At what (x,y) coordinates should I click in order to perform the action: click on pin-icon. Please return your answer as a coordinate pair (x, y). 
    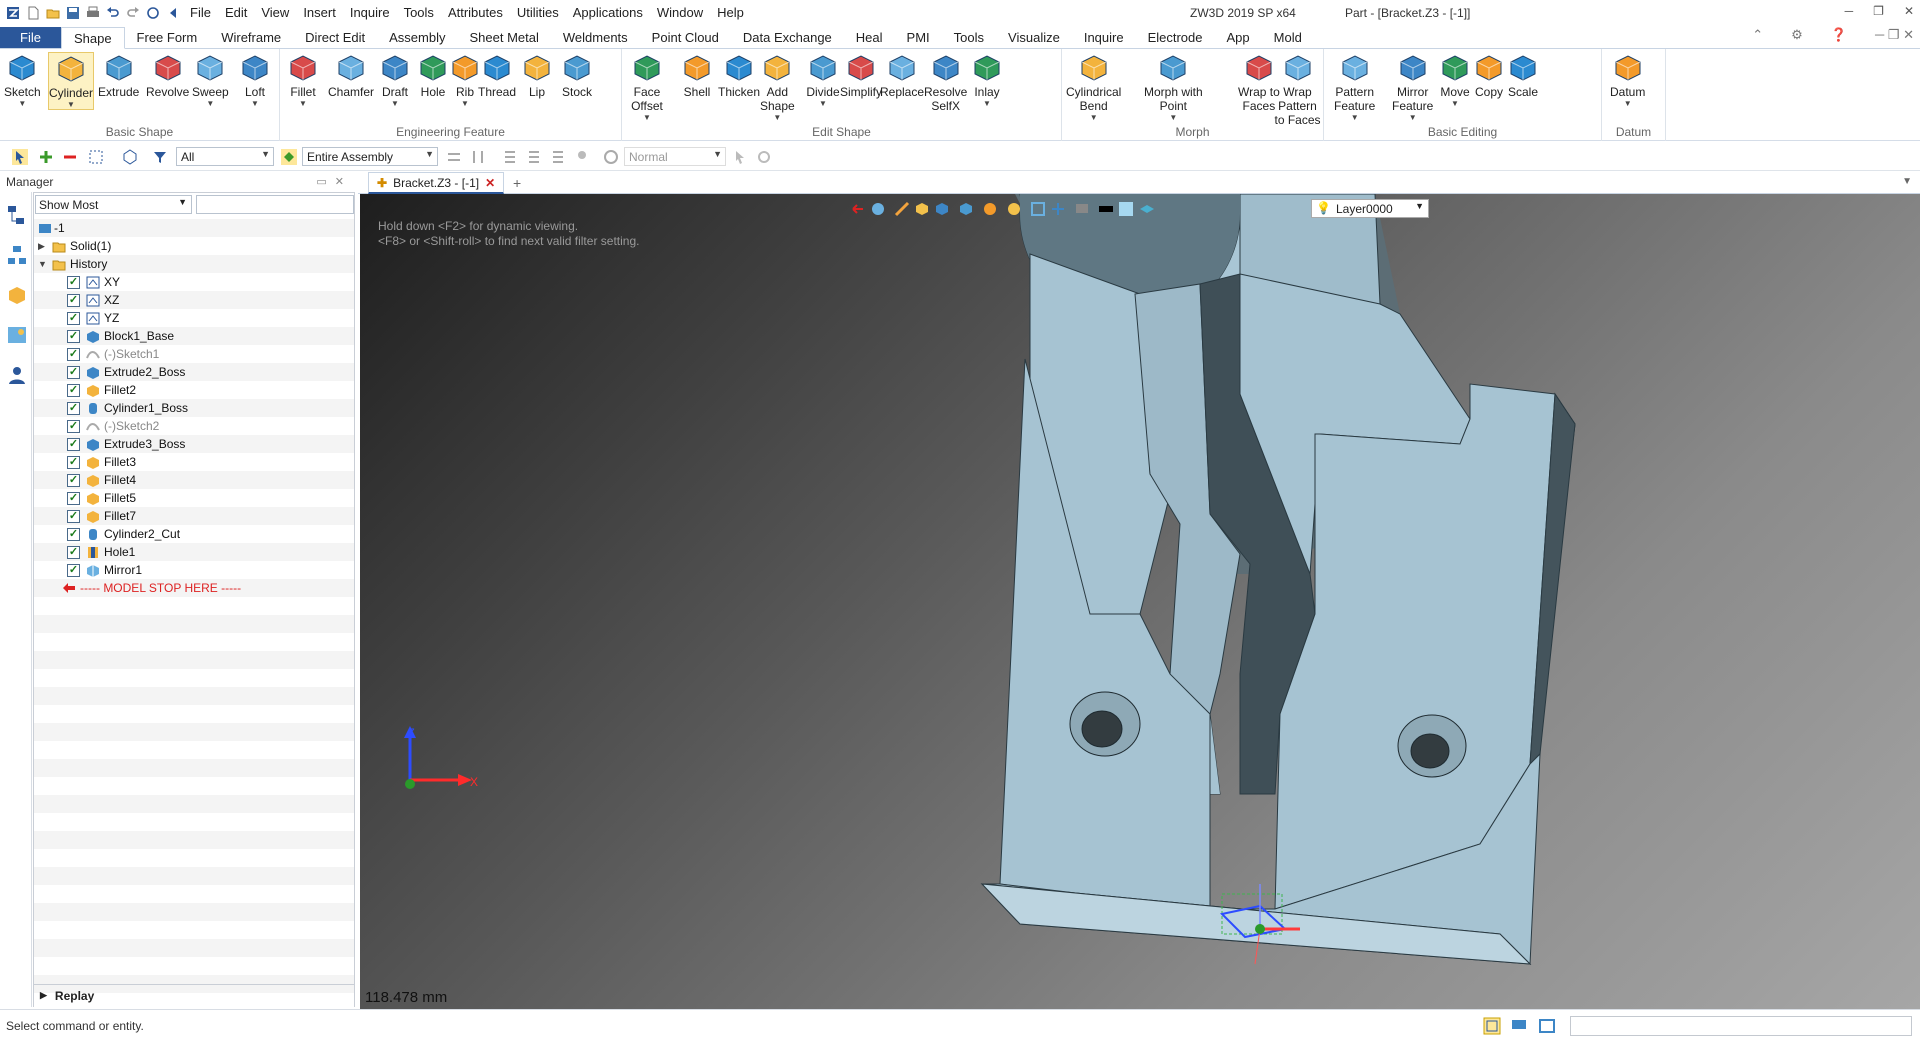
    Looking at the image, I should click on (582, 157).